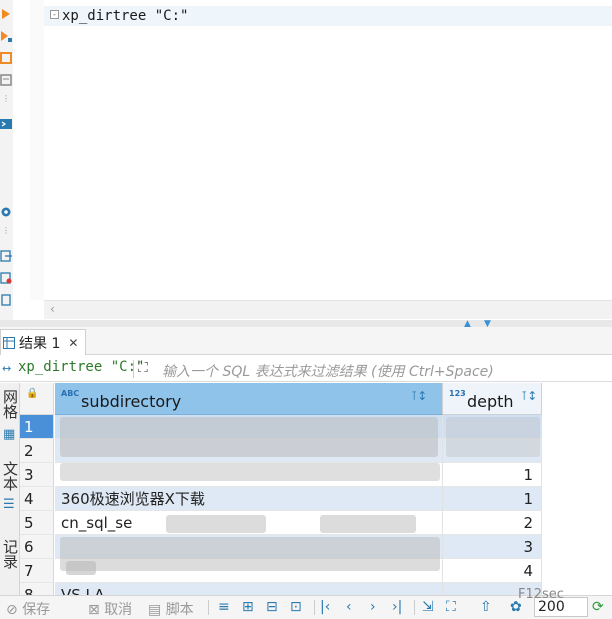 The image size is (612, 619). I want to click on row-number: 4, so click(37, 499).